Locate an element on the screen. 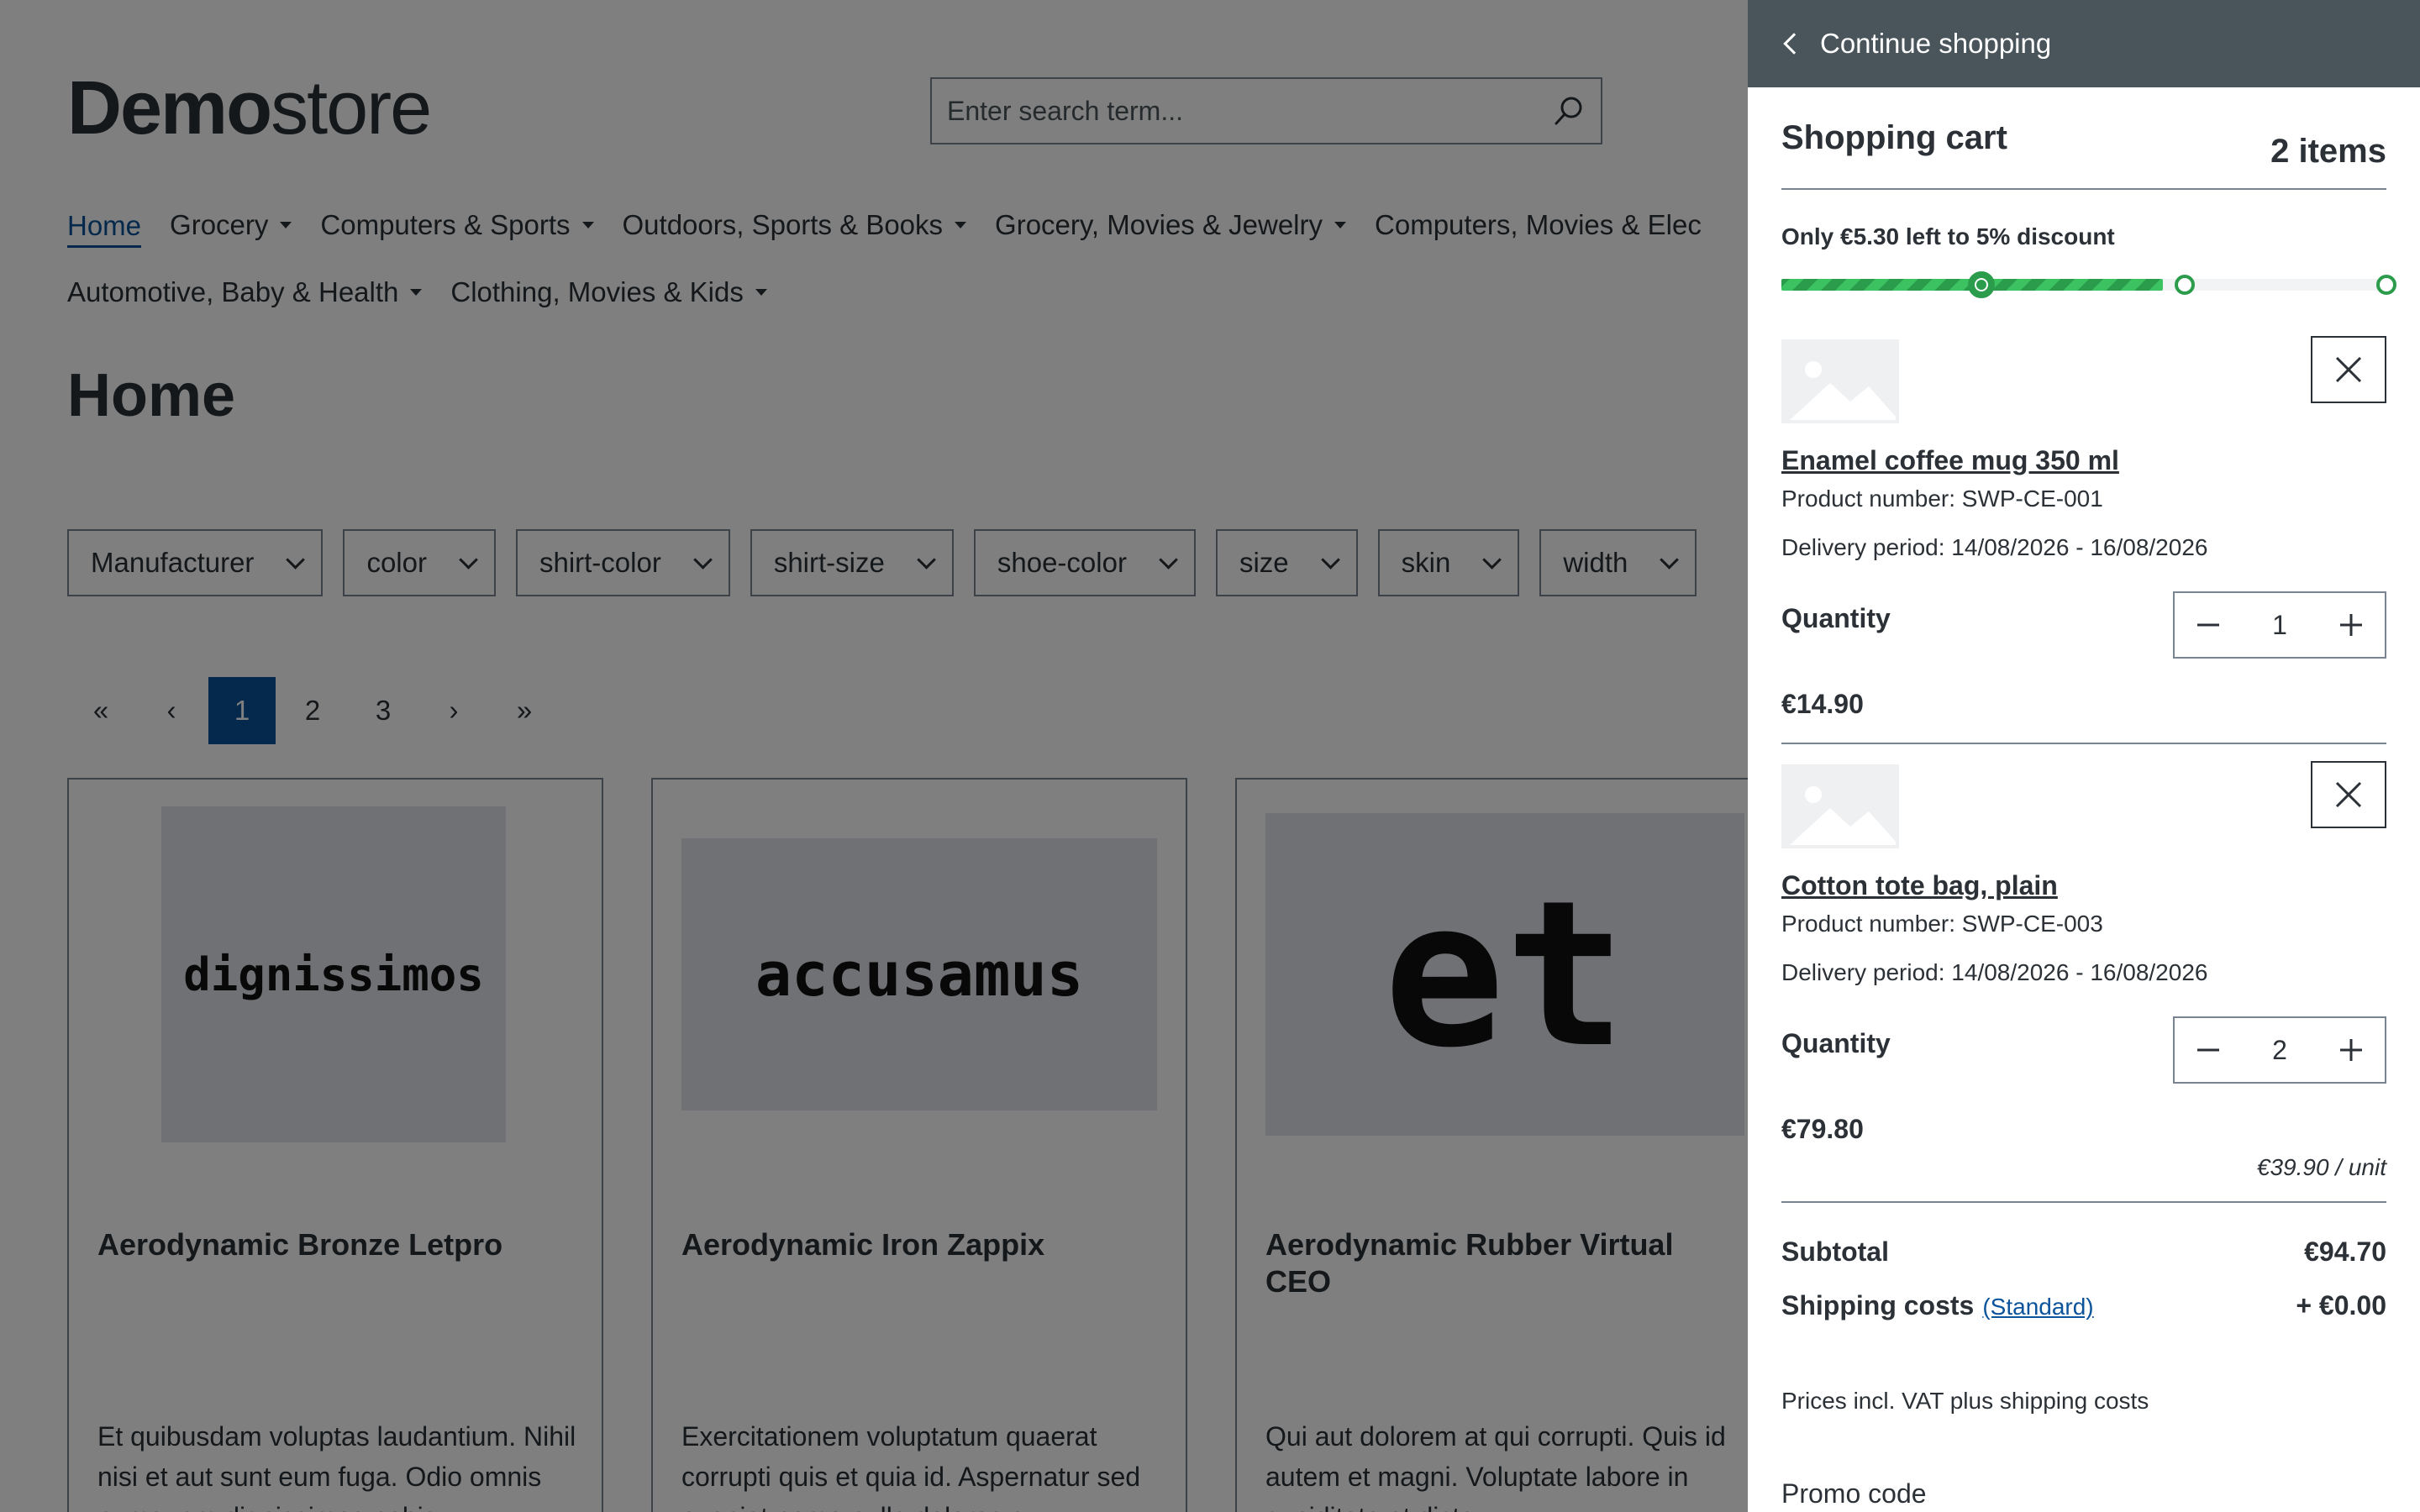  product-number: Product number: SWP-CE-001 is located at coordinates (1942, 499).